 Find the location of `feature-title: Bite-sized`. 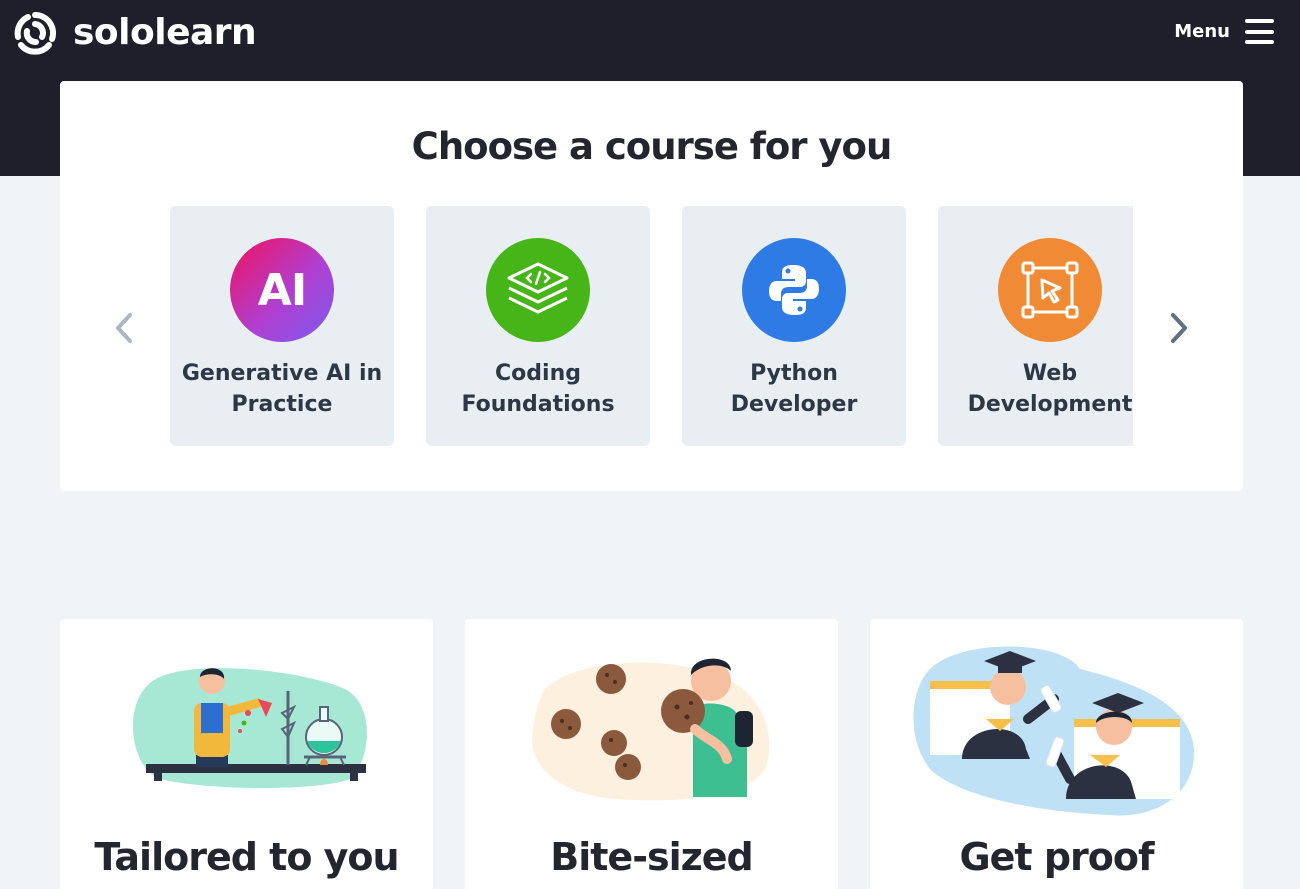

feature-title: Bite-sized is located at coordinates (651, 857).